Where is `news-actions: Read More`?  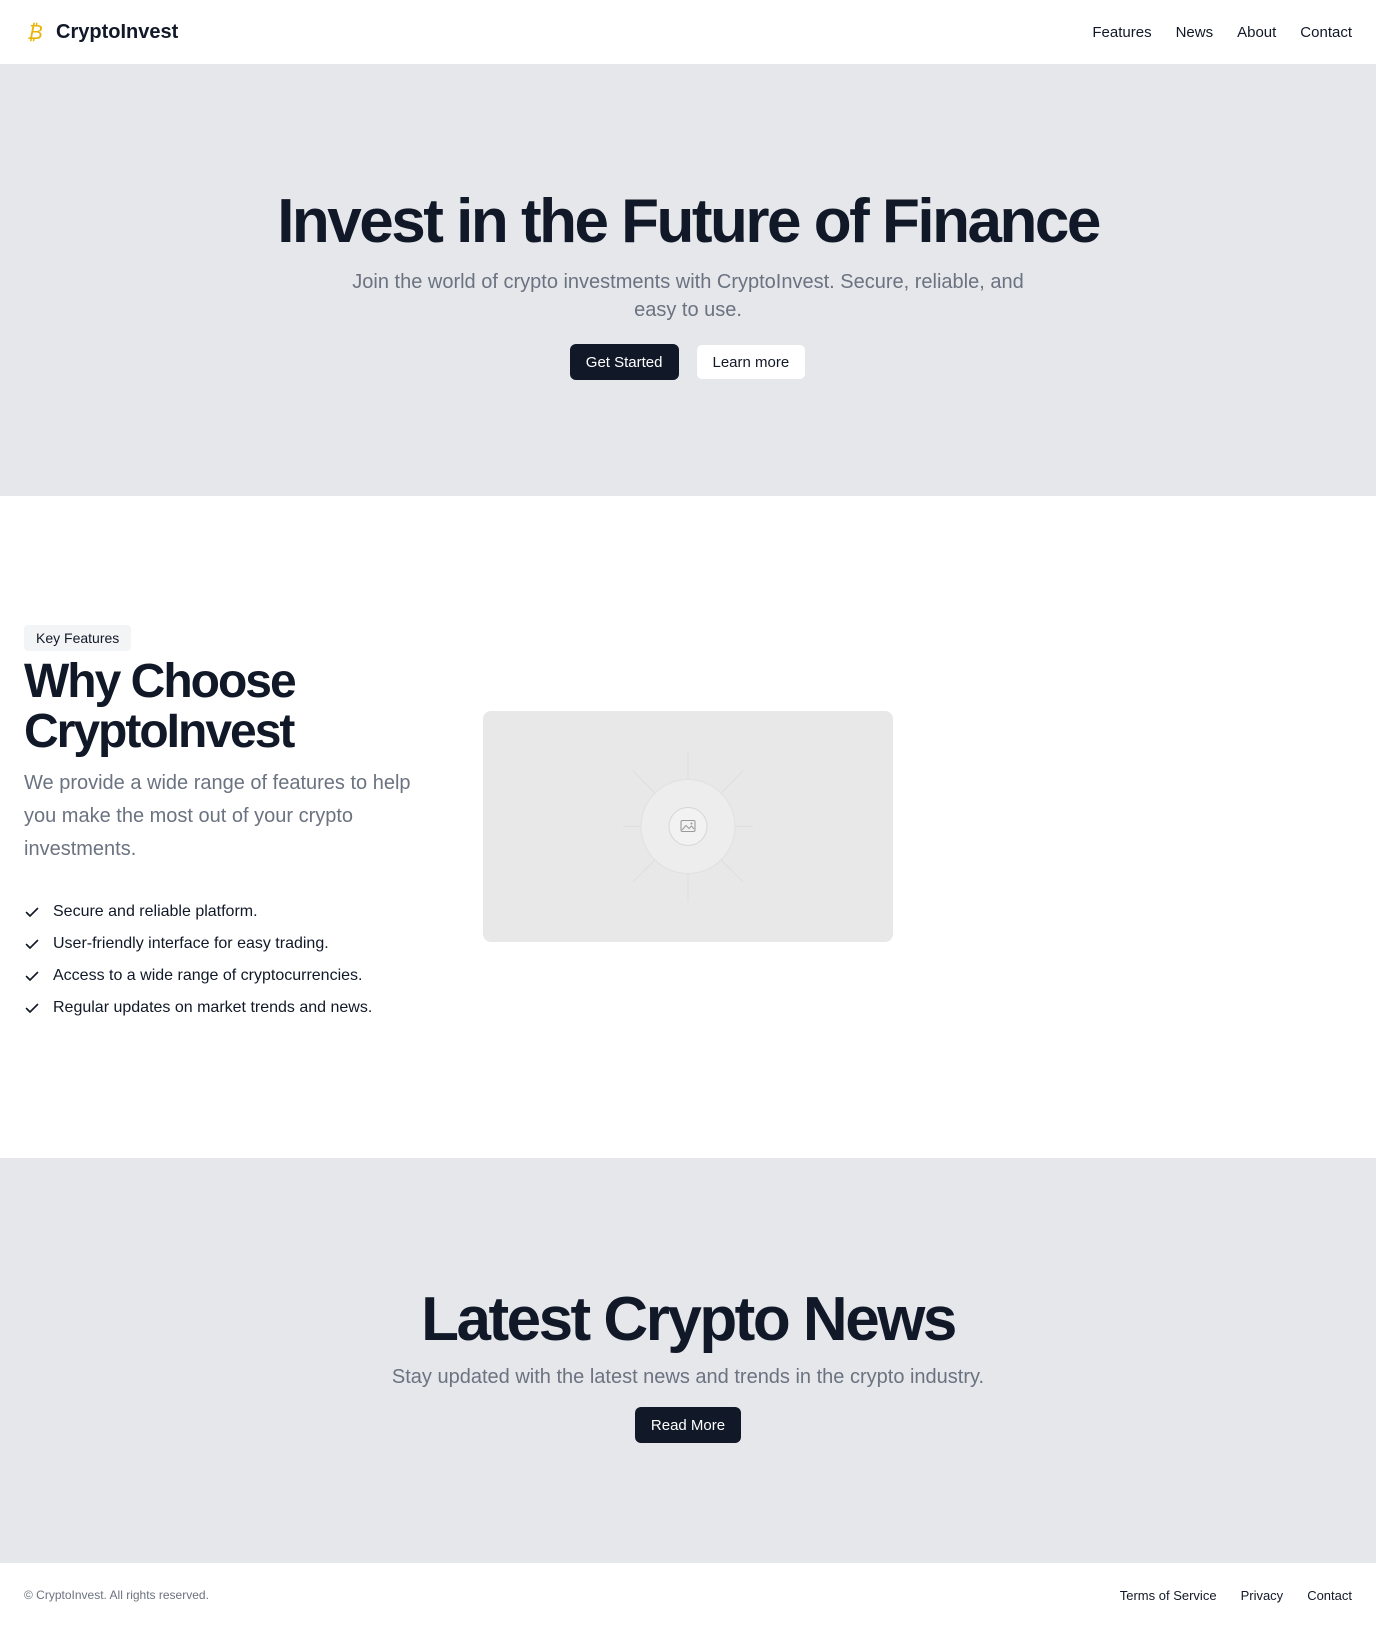 news-actions: Read More is located at coordinates (688, 1425).